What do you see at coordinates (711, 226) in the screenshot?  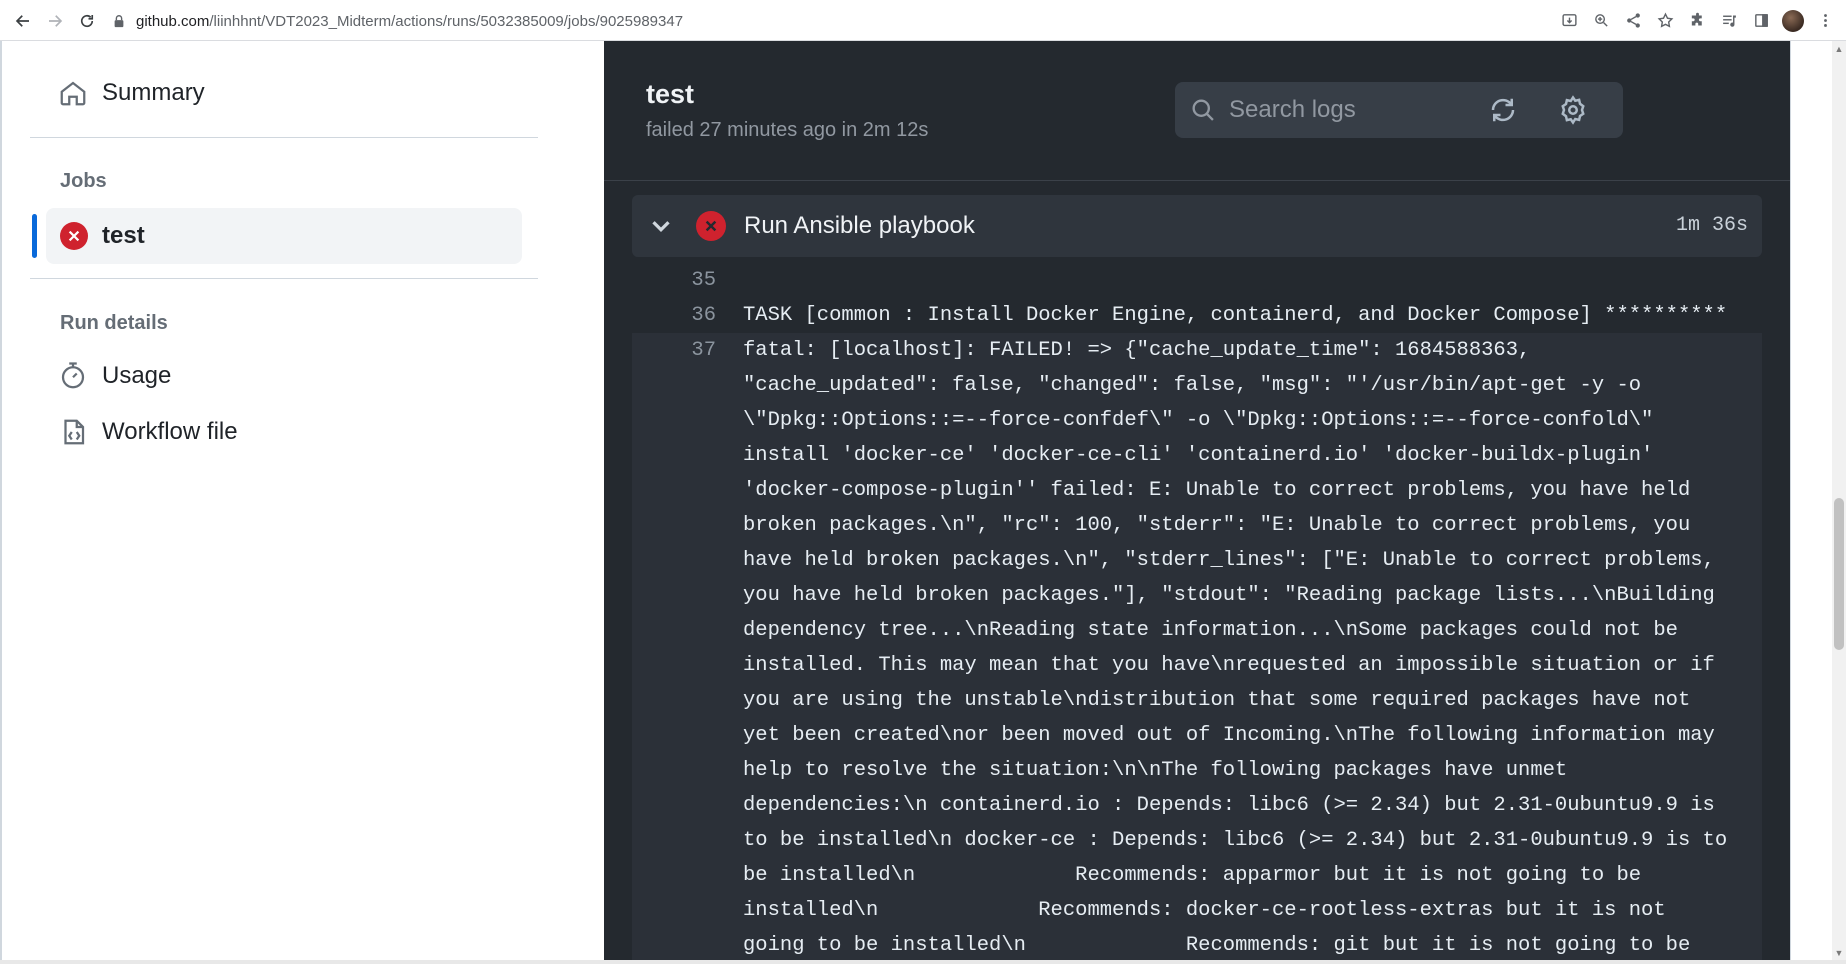 I see `step-failed-icon` at bounding box center [711, 226].